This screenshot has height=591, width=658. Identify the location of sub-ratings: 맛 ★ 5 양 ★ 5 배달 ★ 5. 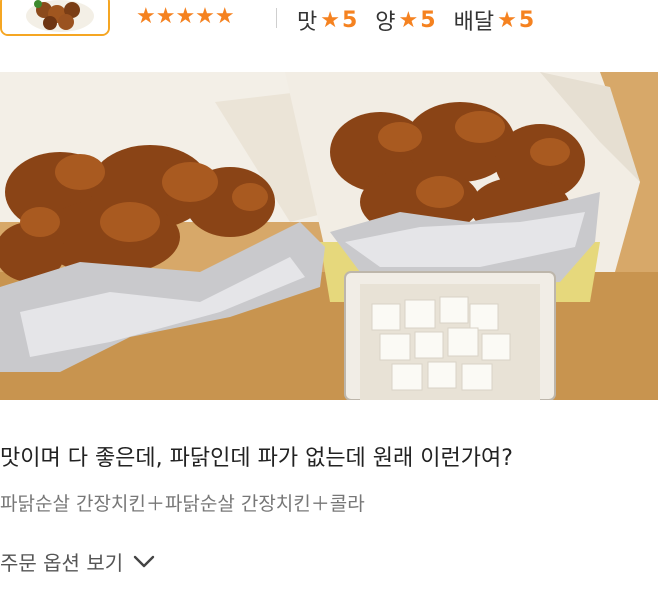
(415, 20).